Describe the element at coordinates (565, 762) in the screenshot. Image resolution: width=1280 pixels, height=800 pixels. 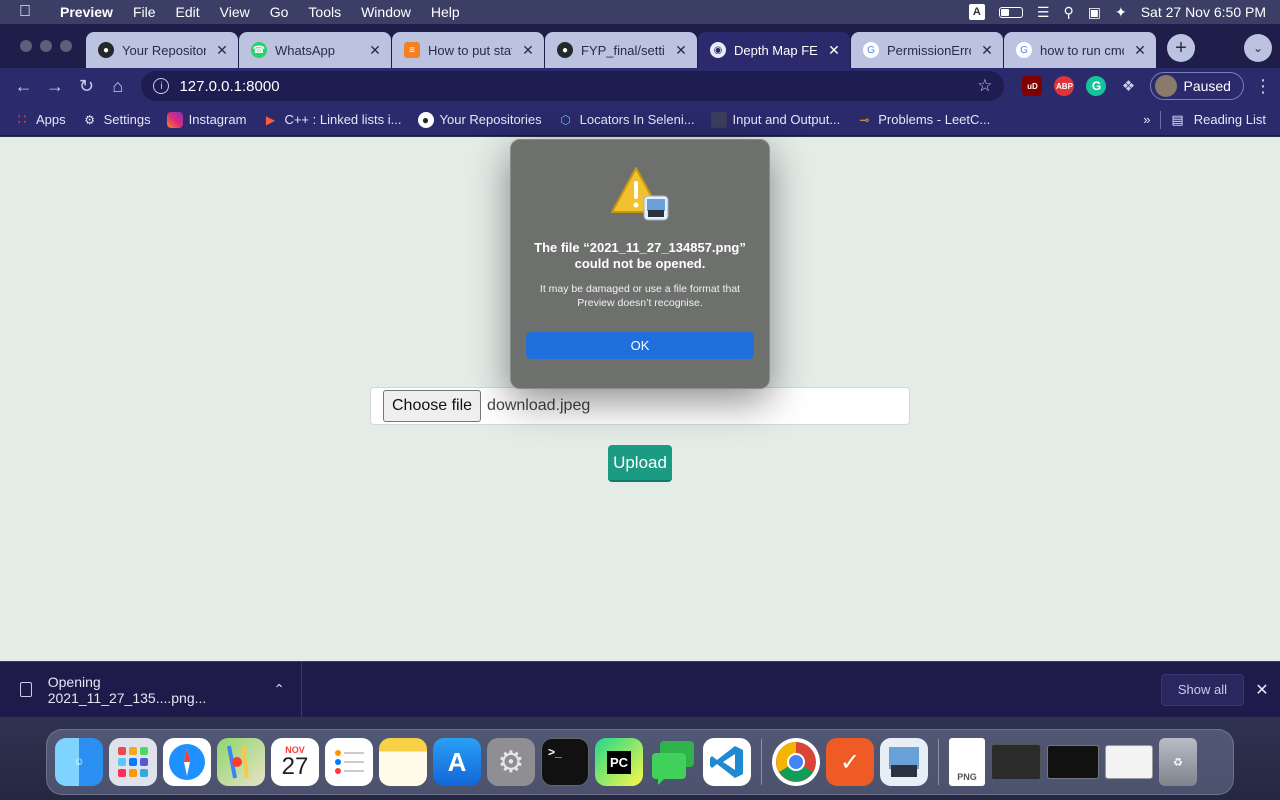
I see `terminal-icon: >_` at that location.